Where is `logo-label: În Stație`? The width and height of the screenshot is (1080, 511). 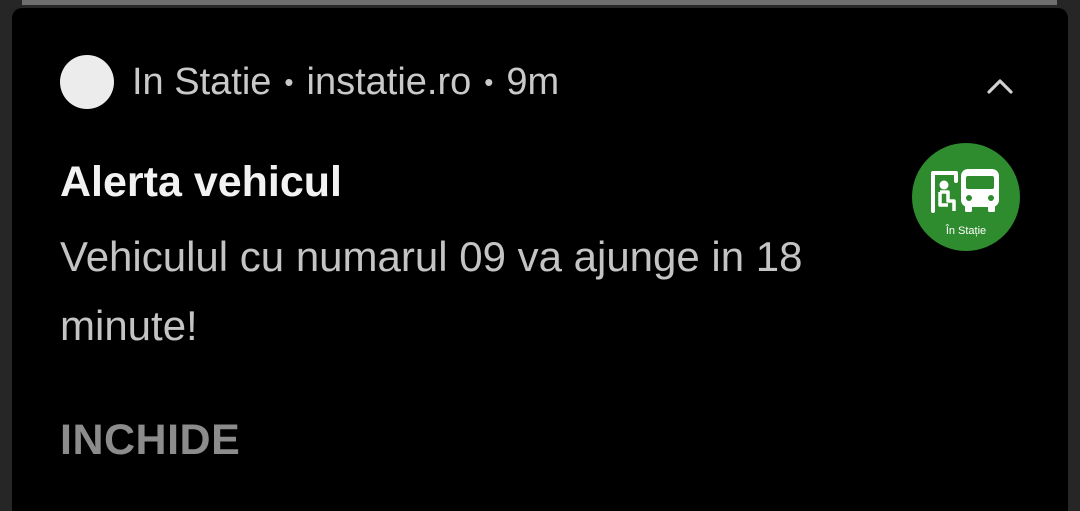
logo-label: În Stație is located at coordinates (965, 230).